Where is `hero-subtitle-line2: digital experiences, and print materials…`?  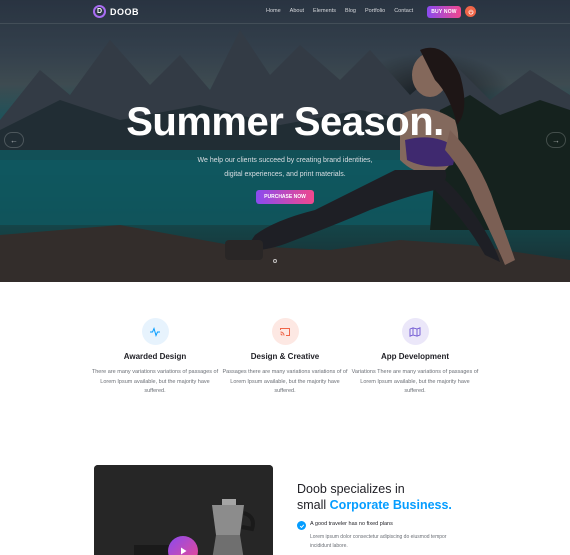
hero-subtitle-line2: digital experiences, and print materials… is located at coordinates (285, 174).